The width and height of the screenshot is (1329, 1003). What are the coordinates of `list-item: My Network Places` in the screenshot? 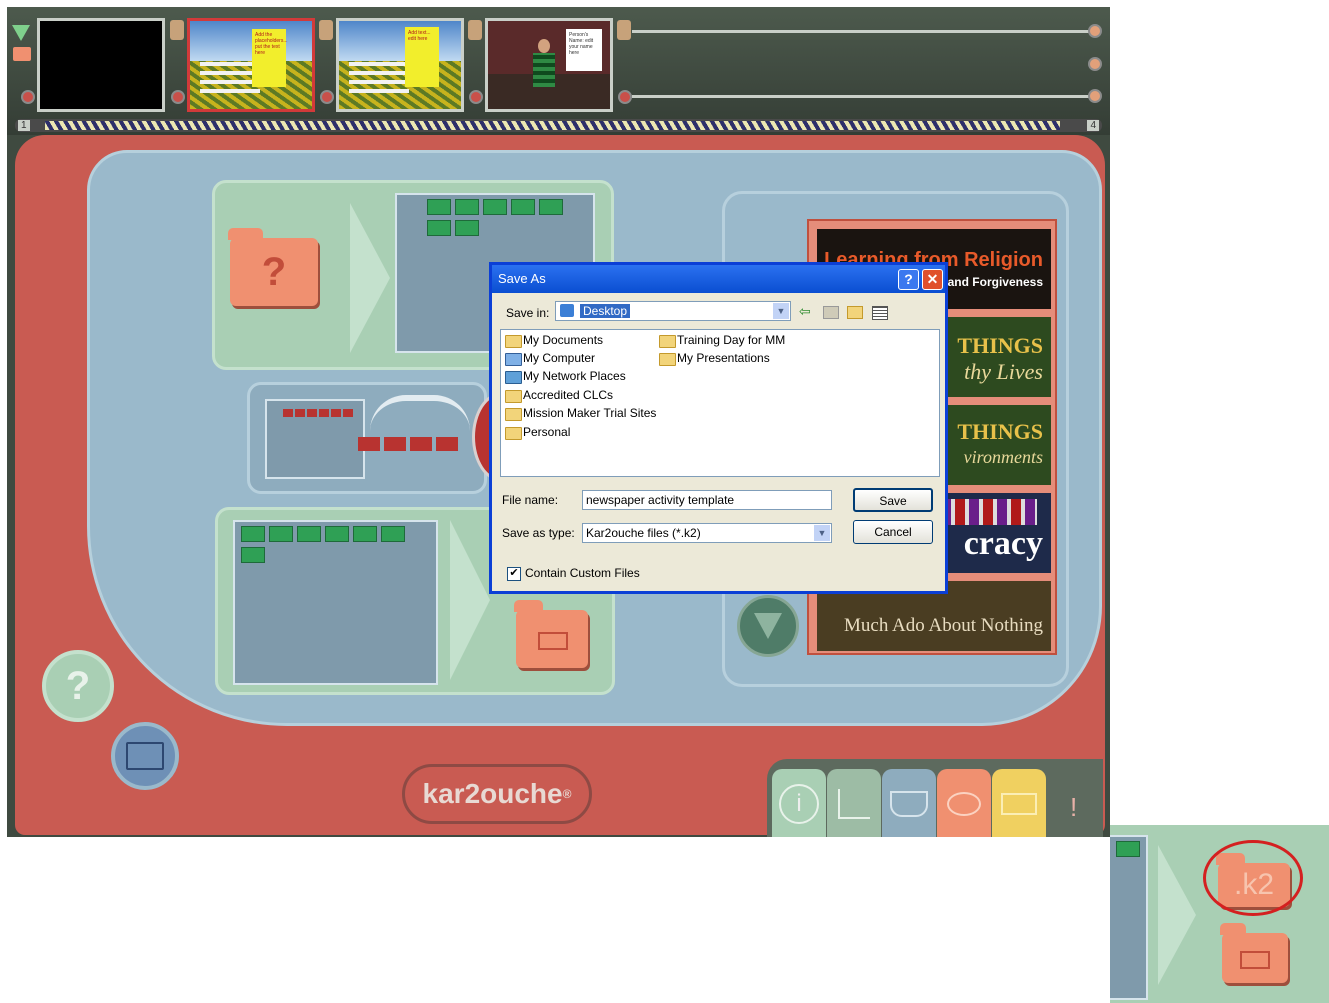 It's located at (564, 376).